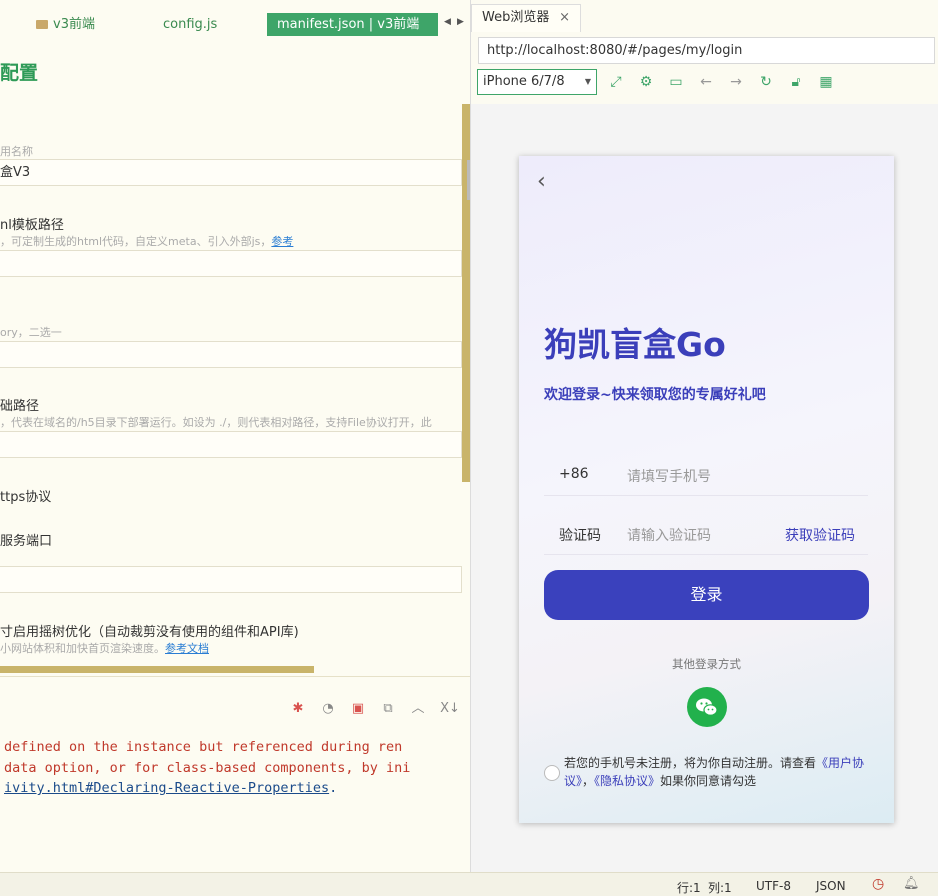 This screenshot has width=938, height=896. What do you see at coordinates (689, 887) in the screenshot?
I see `status-line: 行:1` at bounding box center [689, 887].